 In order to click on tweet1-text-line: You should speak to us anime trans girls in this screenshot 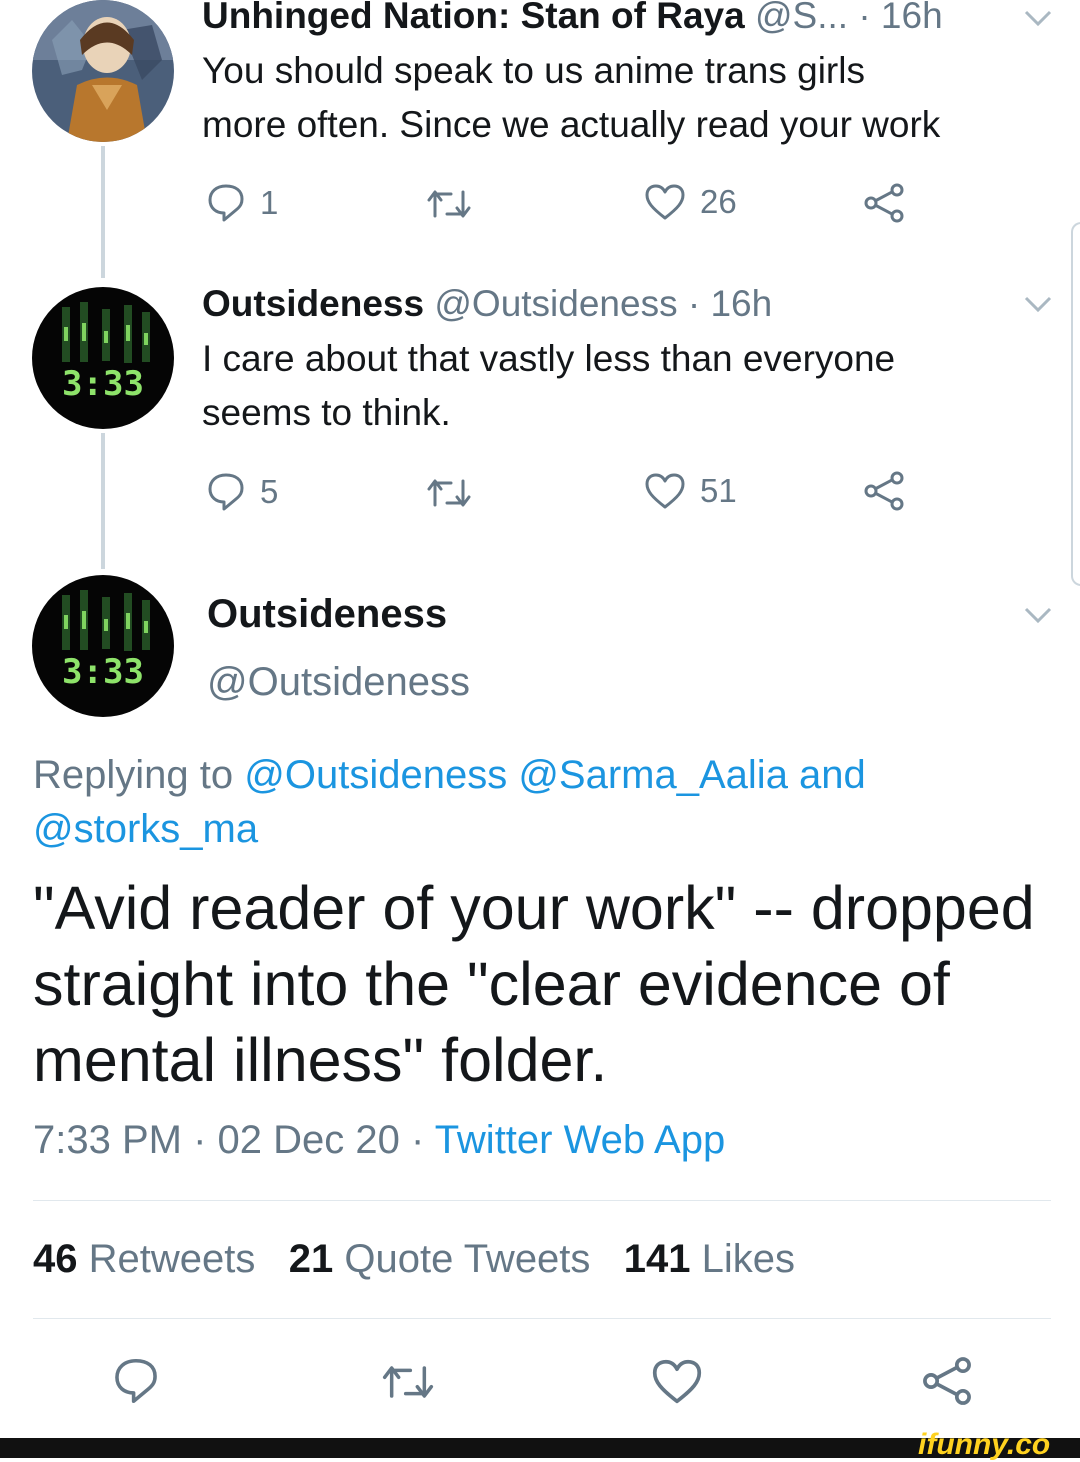, I will do `click(533, 70)`.